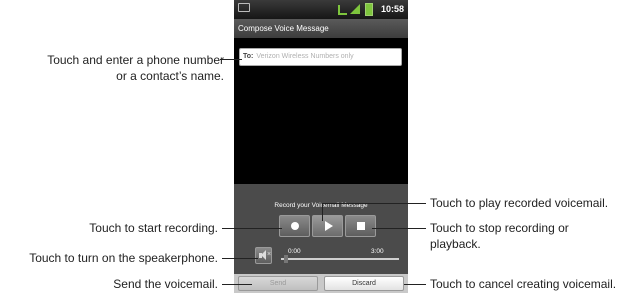 The height and width of the screenshot is (293, 642). Describe the element at coordinates (340, 259) in the screenshot. I see `progress-track` at that location.